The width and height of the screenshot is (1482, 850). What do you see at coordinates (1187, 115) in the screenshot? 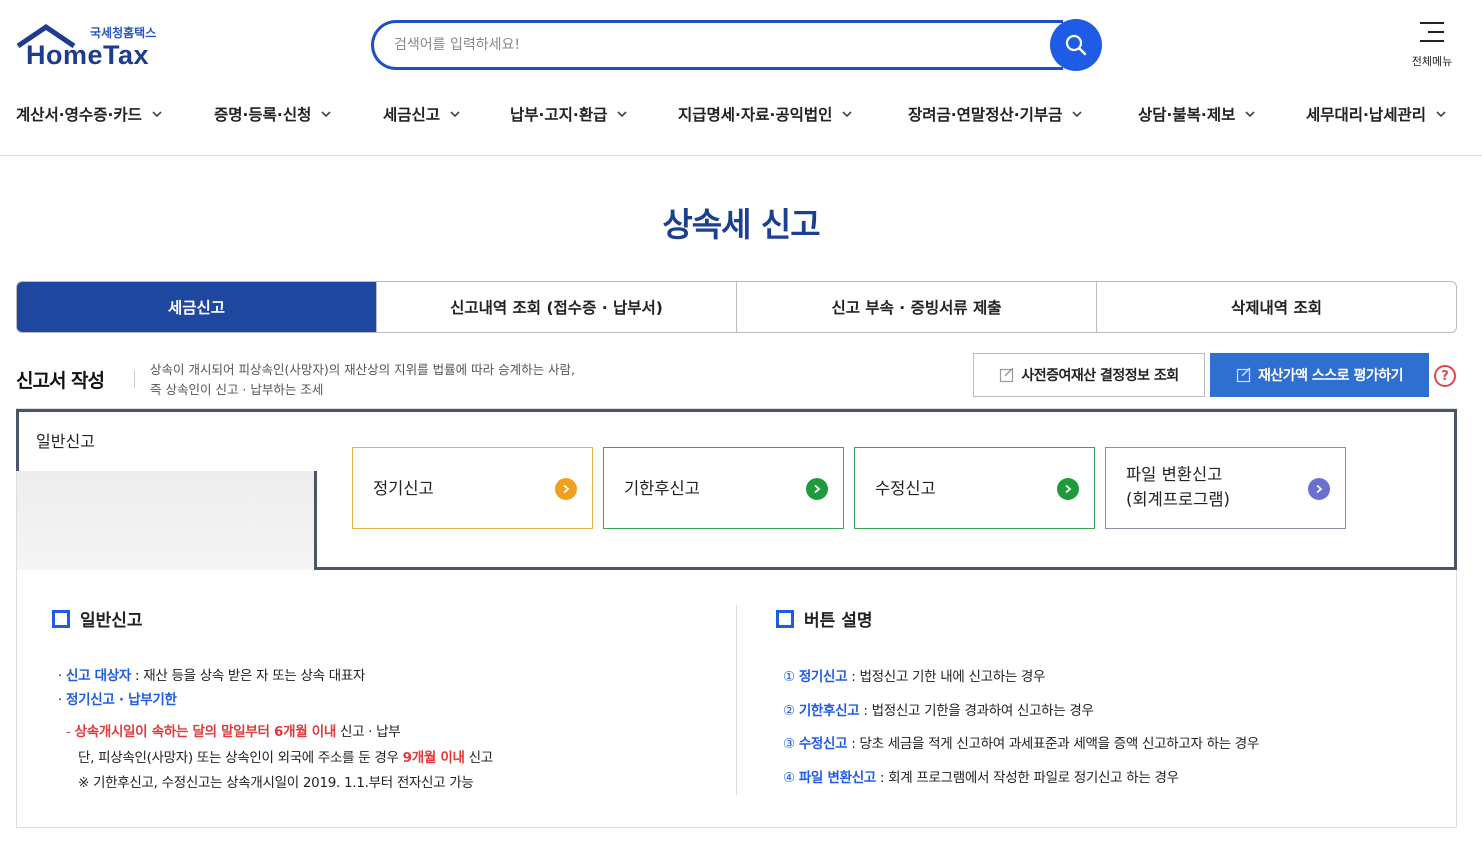
I see `gnb-label: 상담·불복·제보` at bounding box center [1187, 115].